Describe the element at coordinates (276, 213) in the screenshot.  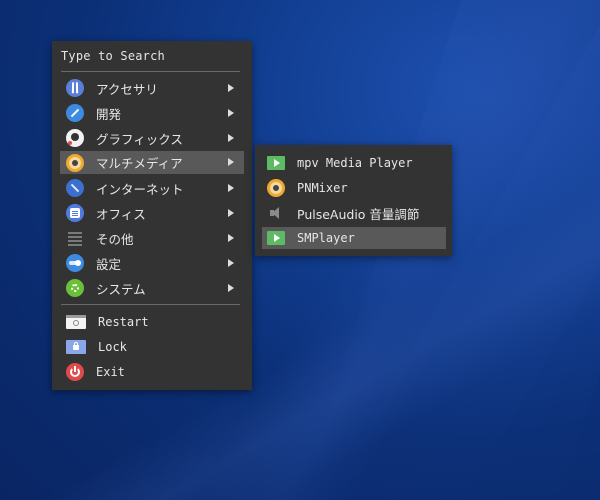
I see `speaker-icon` at that location.